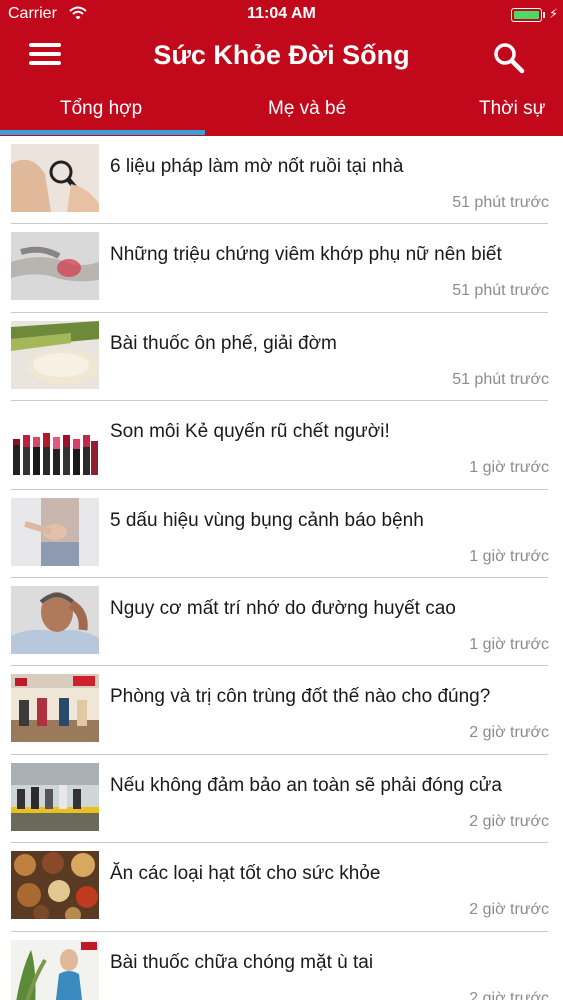  I want to click on page-title: Sức Khỏe Đời Sống, so click(281, 55).